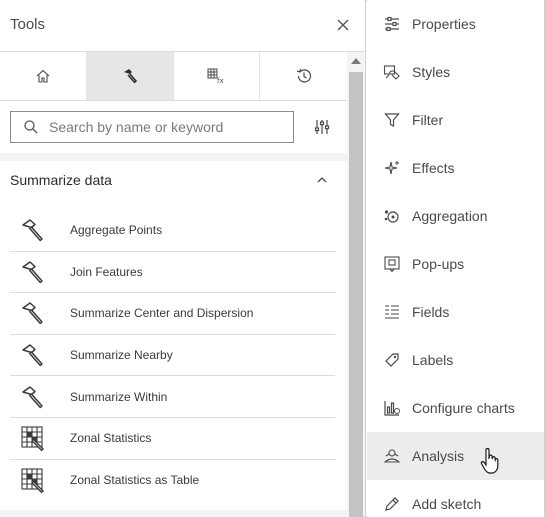 The width and height of the screenshot is (545, 517). I want to click on tool-label: Summarize Center and Dispersion, so click(162, 313).